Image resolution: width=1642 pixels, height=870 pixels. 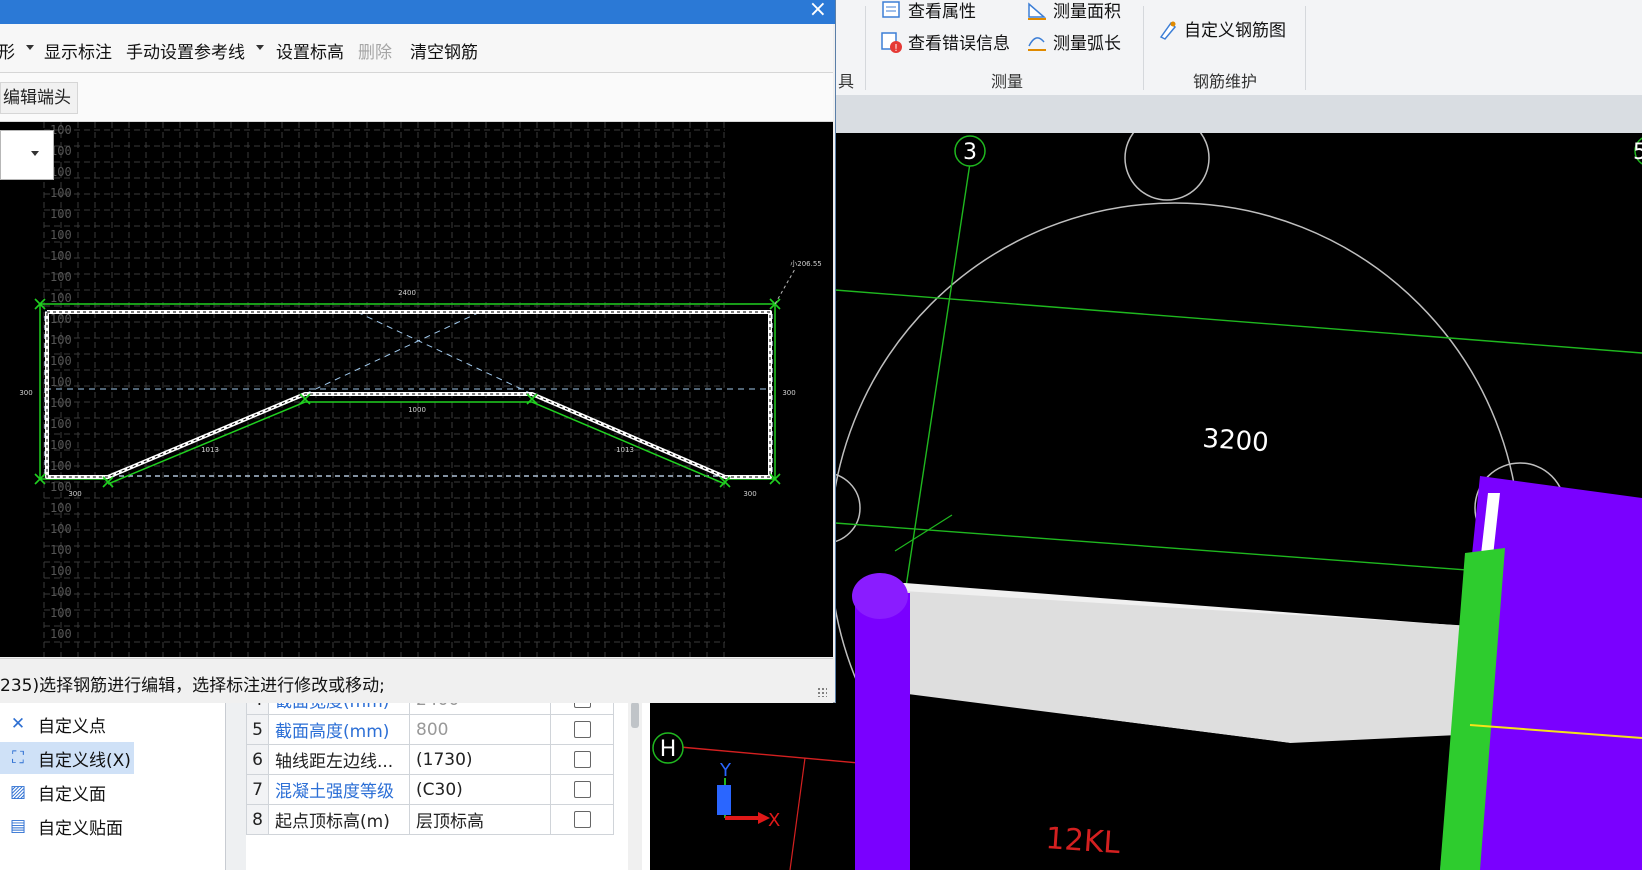 What do you see at coordinates (339, 729) in the screenshot?
I see `property-name: 截面高度(mm)` at bounding box center [339, 729].